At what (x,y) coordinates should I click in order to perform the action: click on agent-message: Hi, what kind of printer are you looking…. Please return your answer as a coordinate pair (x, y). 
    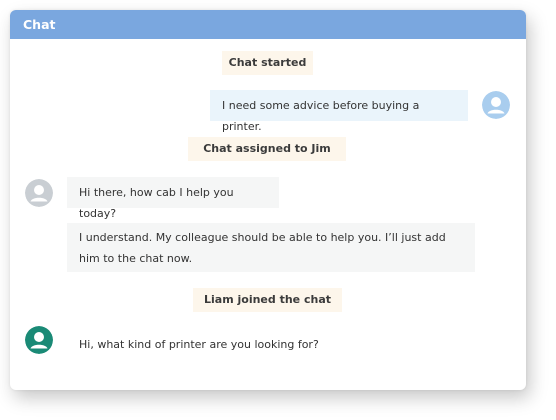
    Looking at the image, I should click on (199, 344).